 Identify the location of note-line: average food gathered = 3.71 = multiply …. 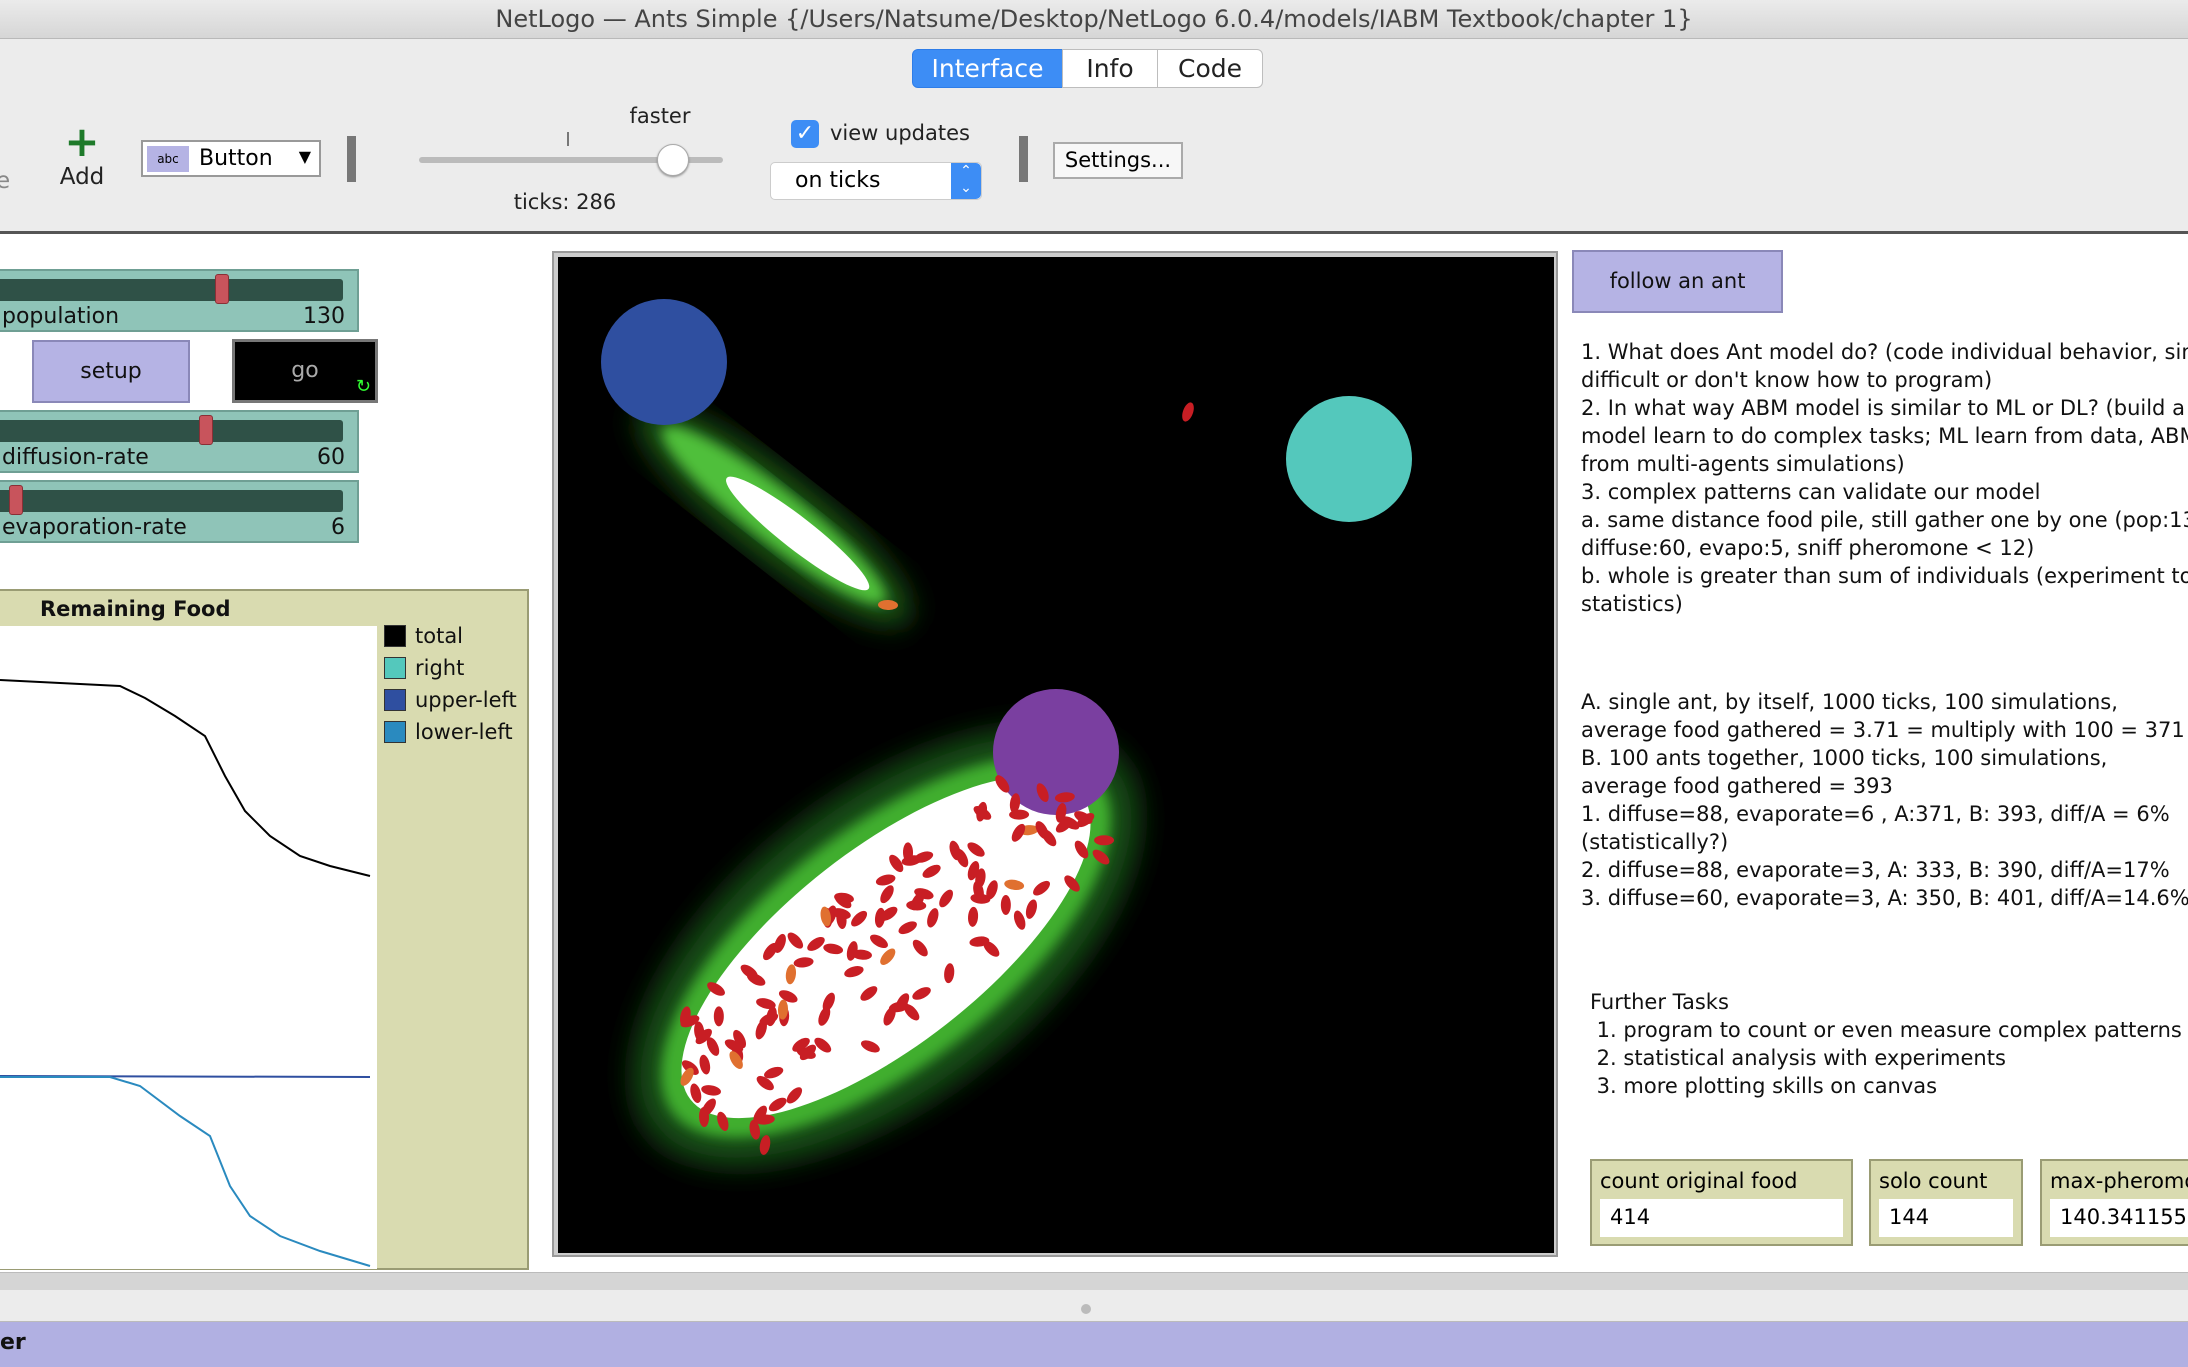
(1883, 730).